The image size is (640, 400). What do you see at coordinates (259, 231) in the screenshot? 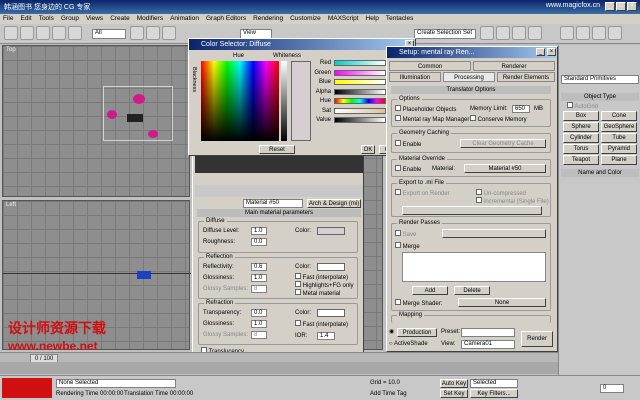
I see `diffuse-level-spinner: 1.0` at bounding box center [259, 231].